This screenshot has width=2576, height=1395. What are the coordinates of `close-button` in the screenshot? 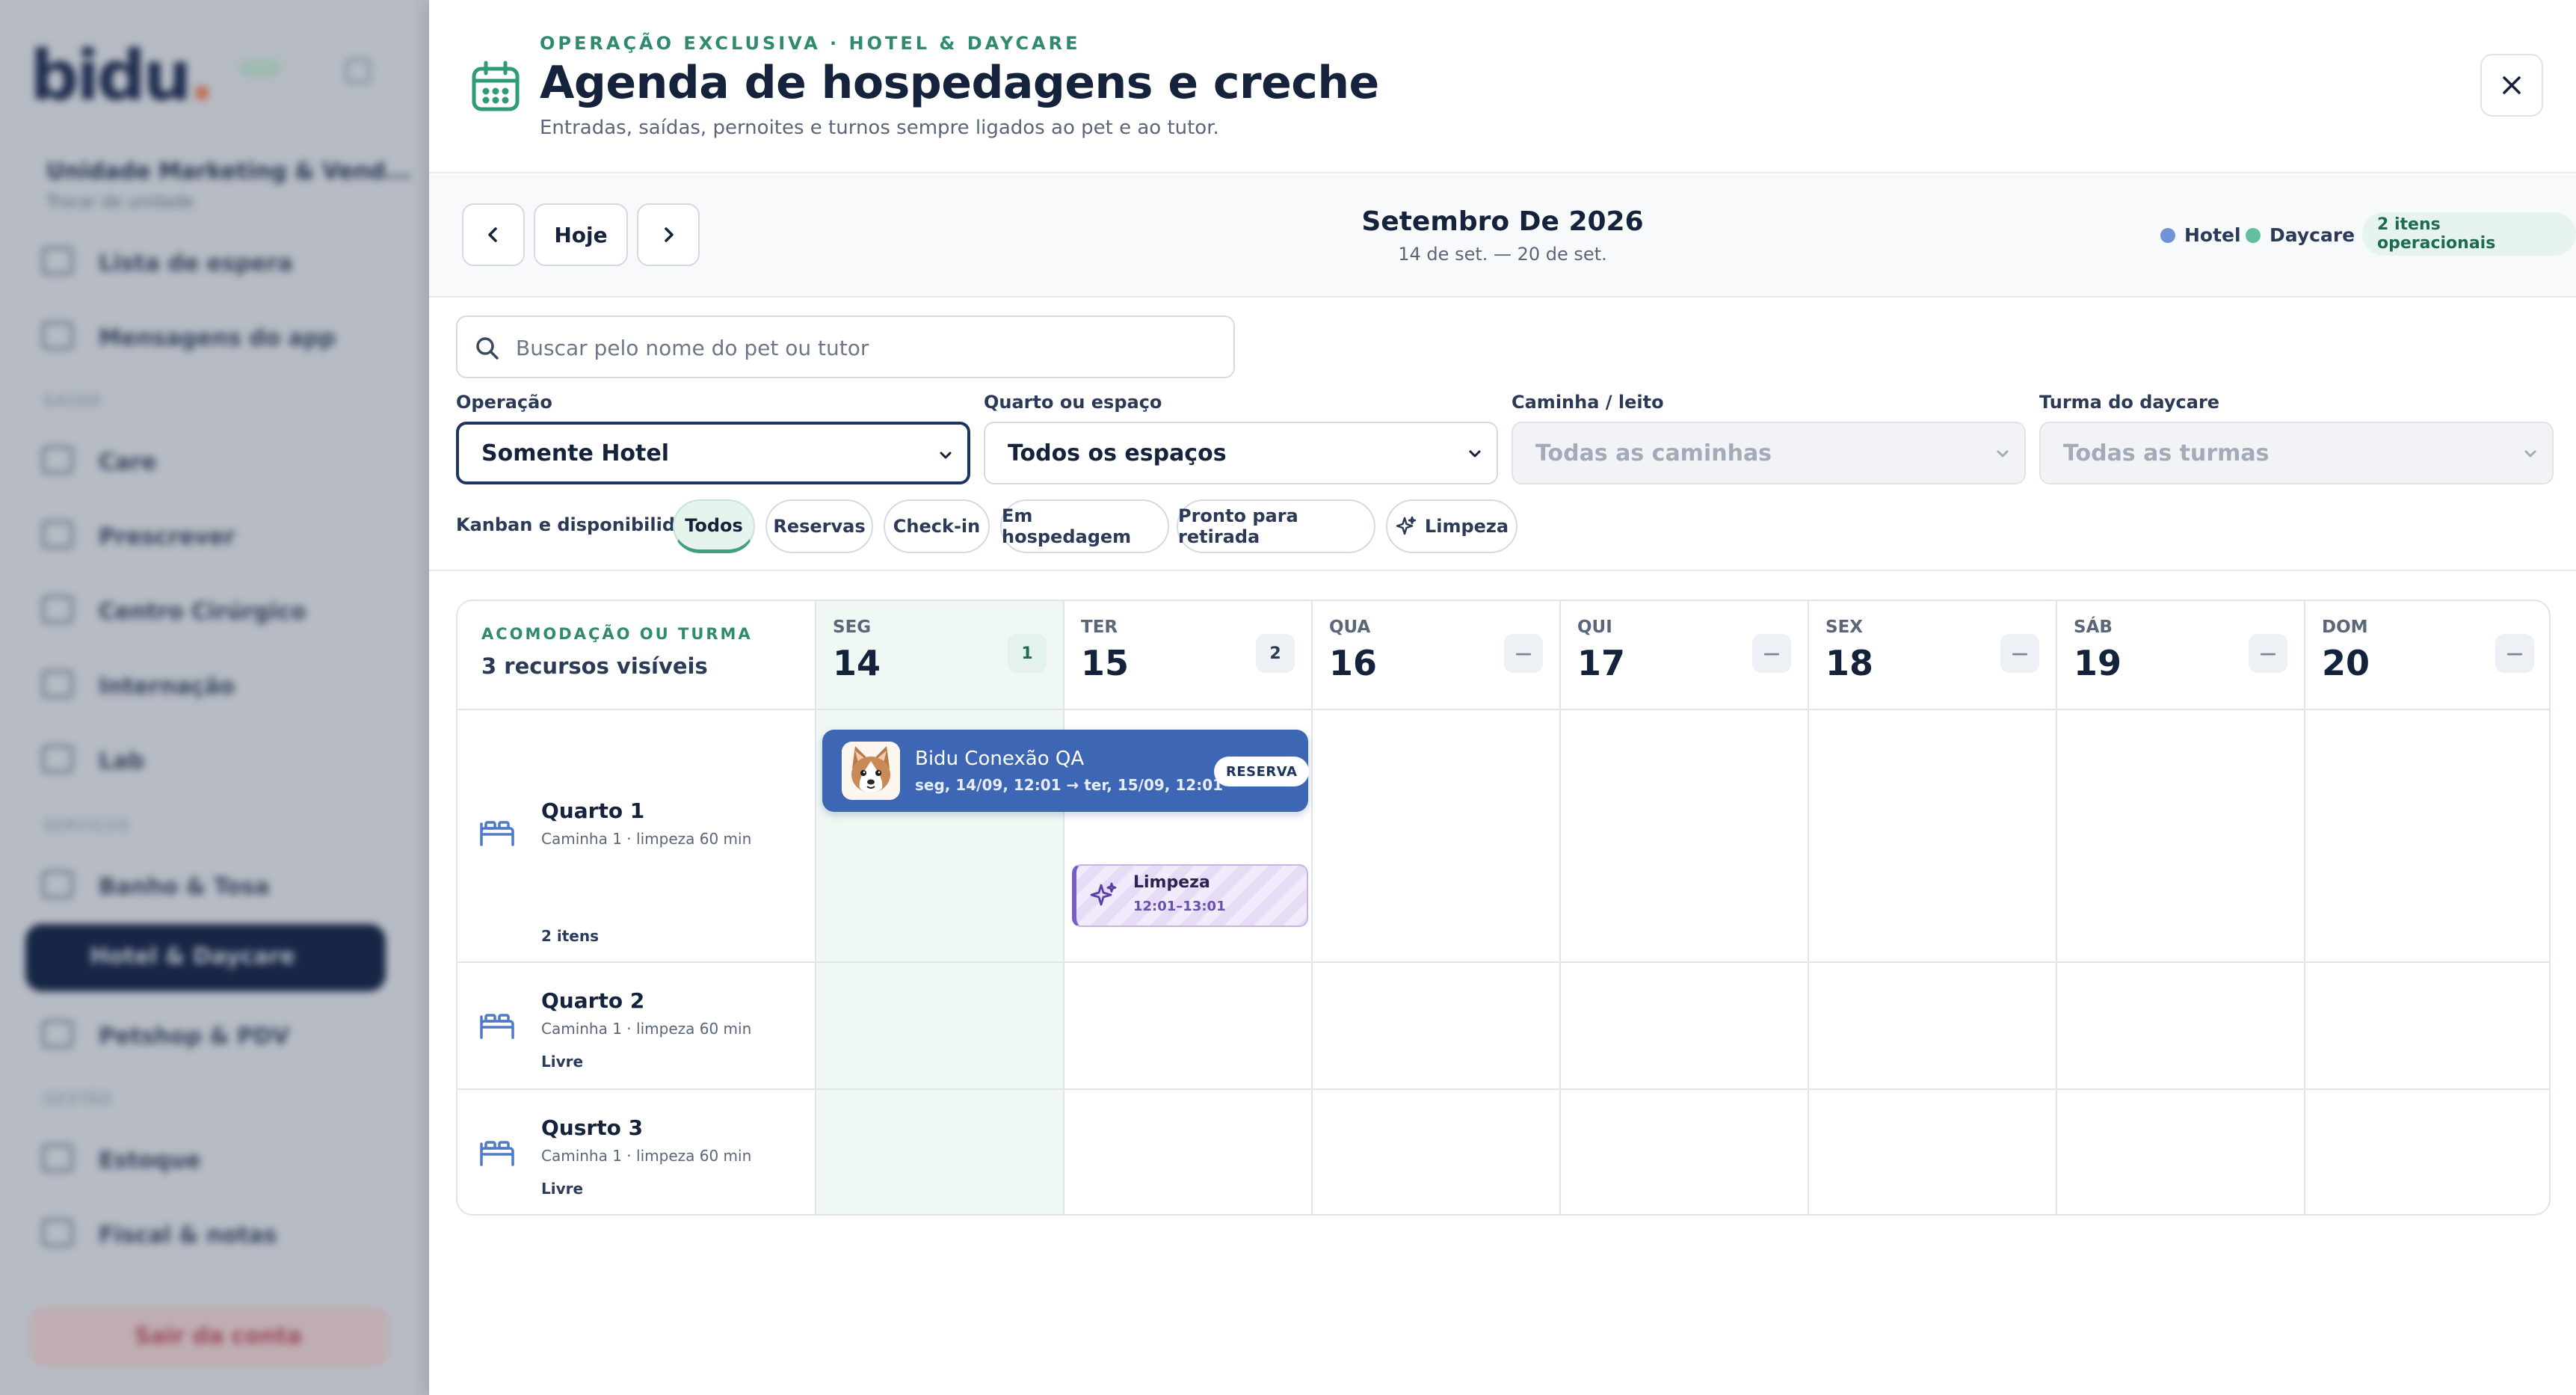 It's located at (2511, 85).